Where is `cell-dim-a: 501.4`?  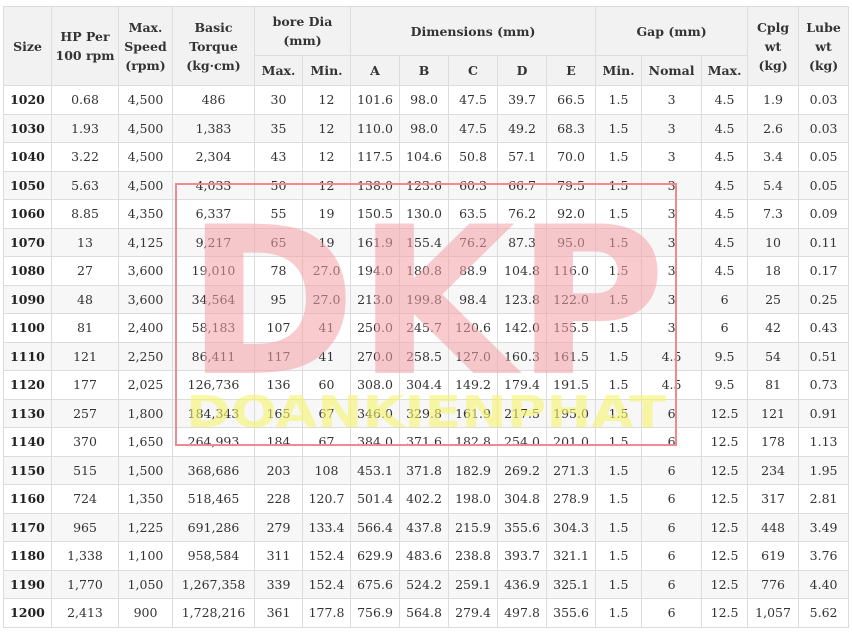
cell-dim-a: 501.4 is located at coordinates (375, 499).